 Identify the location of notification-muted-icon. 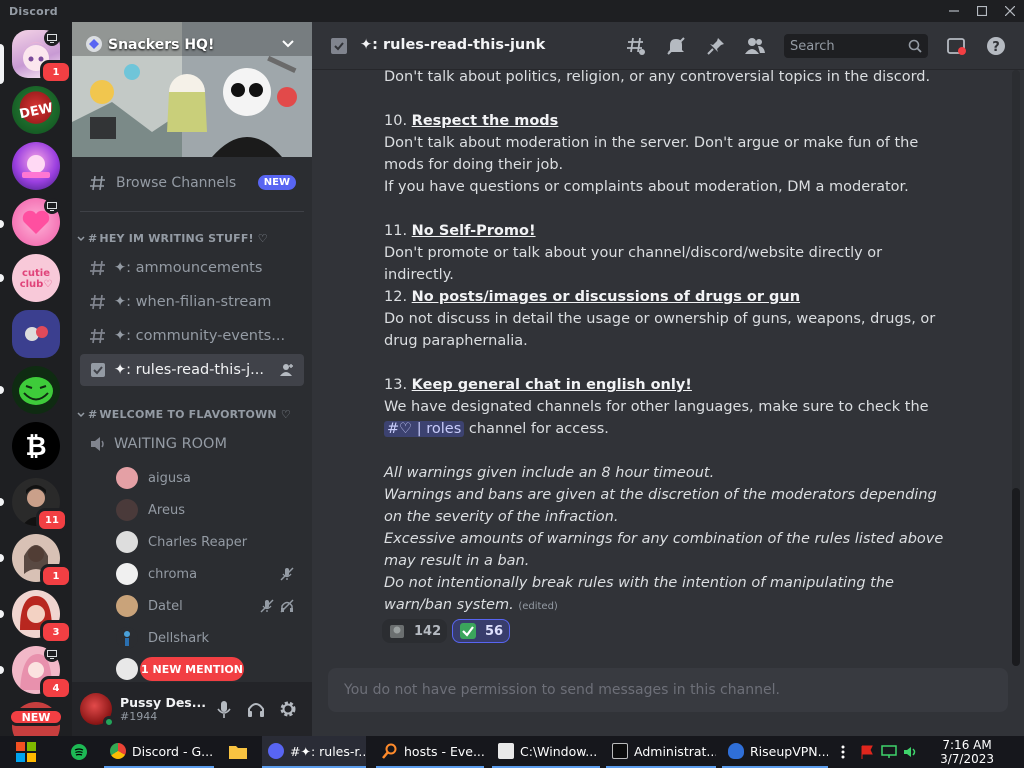
(676, 46).